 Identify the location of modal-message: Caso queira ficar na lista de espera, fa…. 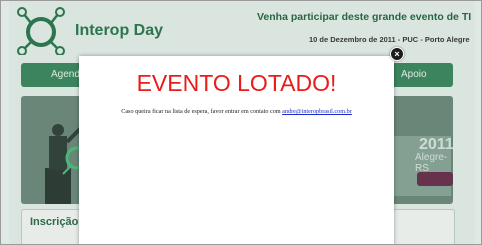
(236, 111).